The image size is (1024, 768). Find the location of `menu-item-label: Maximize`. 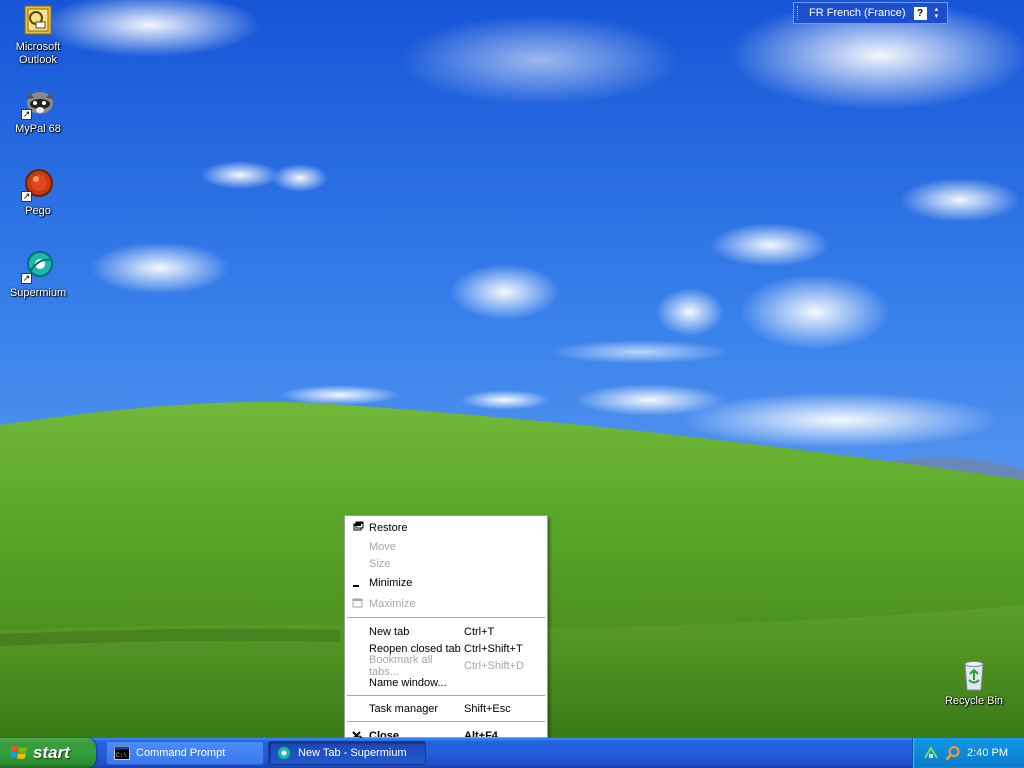

menu-item-label: Maximize is located at coordinates (392, 603).